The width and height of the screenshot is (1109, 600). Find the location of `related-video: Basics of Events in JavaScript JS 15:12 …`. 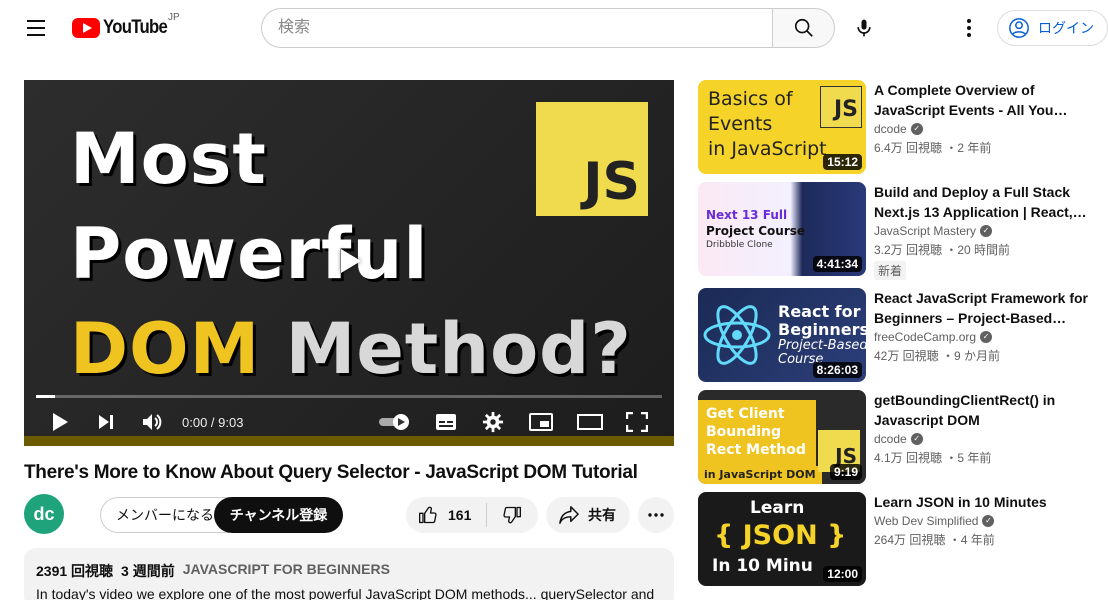

related-video: Basics of Events in JavaScript JS 15:12 … is located at coordinates (903, 127).